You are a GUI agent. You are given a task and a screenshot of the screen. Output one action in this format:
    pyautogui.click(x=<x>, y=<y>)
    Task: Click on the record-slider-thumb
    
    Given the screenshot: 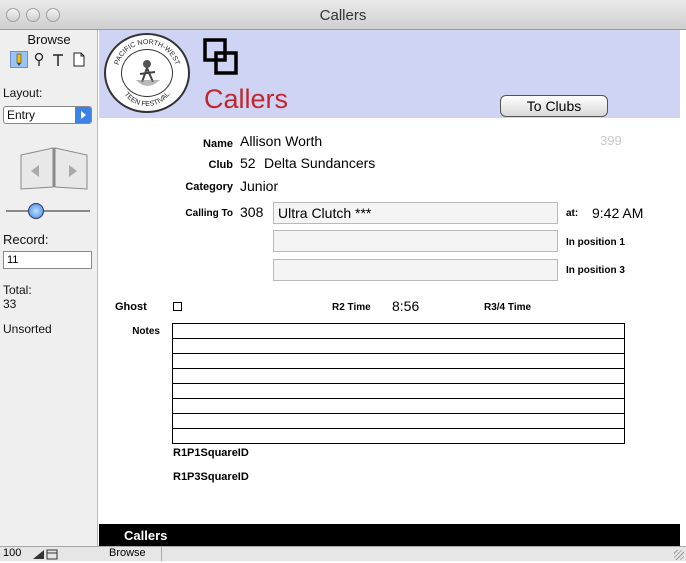 What is the action you would take?
    pyautogui.click(x=36, y=211)
    